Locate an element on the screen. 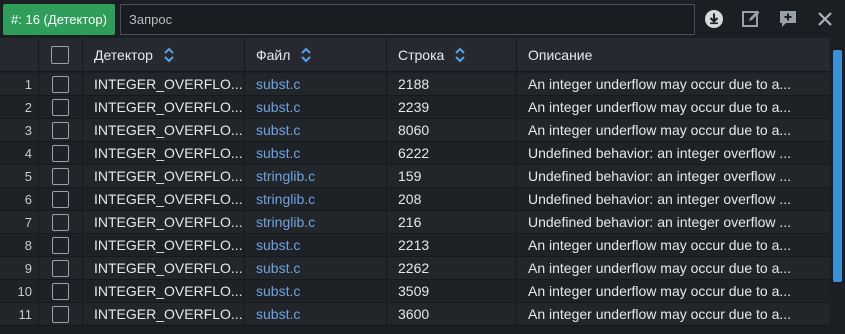 This screenshot has height=334, width=845. line-cell: 3509 is located at coordinates (451, 291).